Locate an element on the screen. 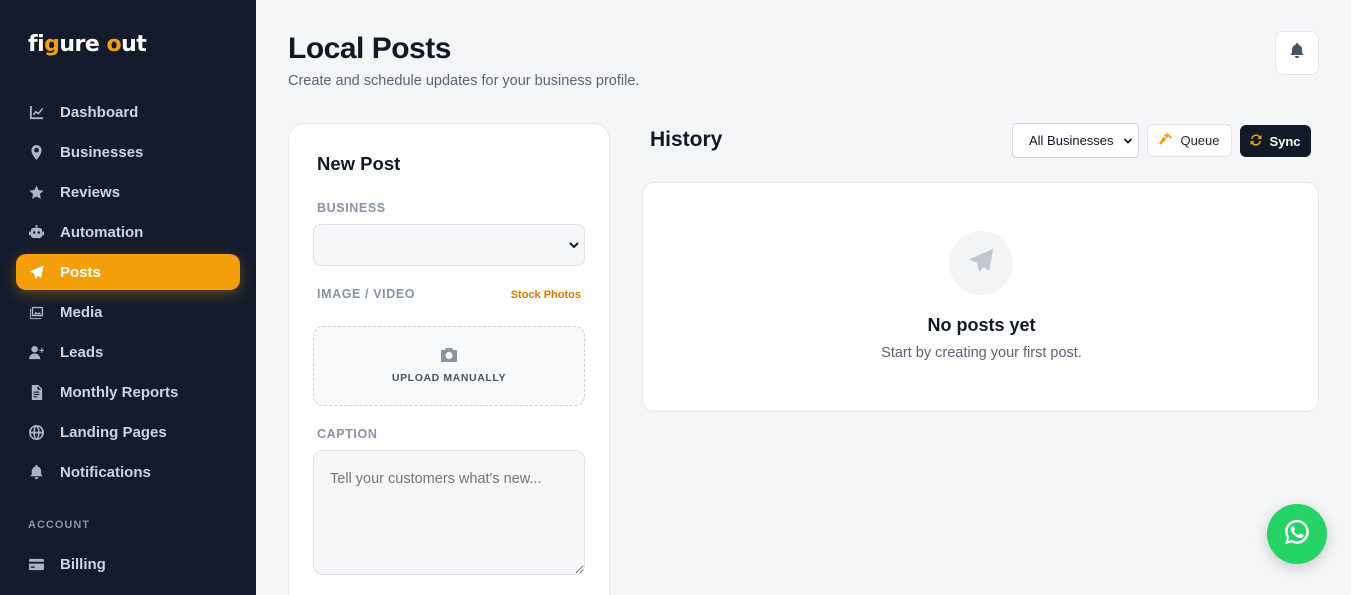  camera-icon is located at coordinates (449, 360).